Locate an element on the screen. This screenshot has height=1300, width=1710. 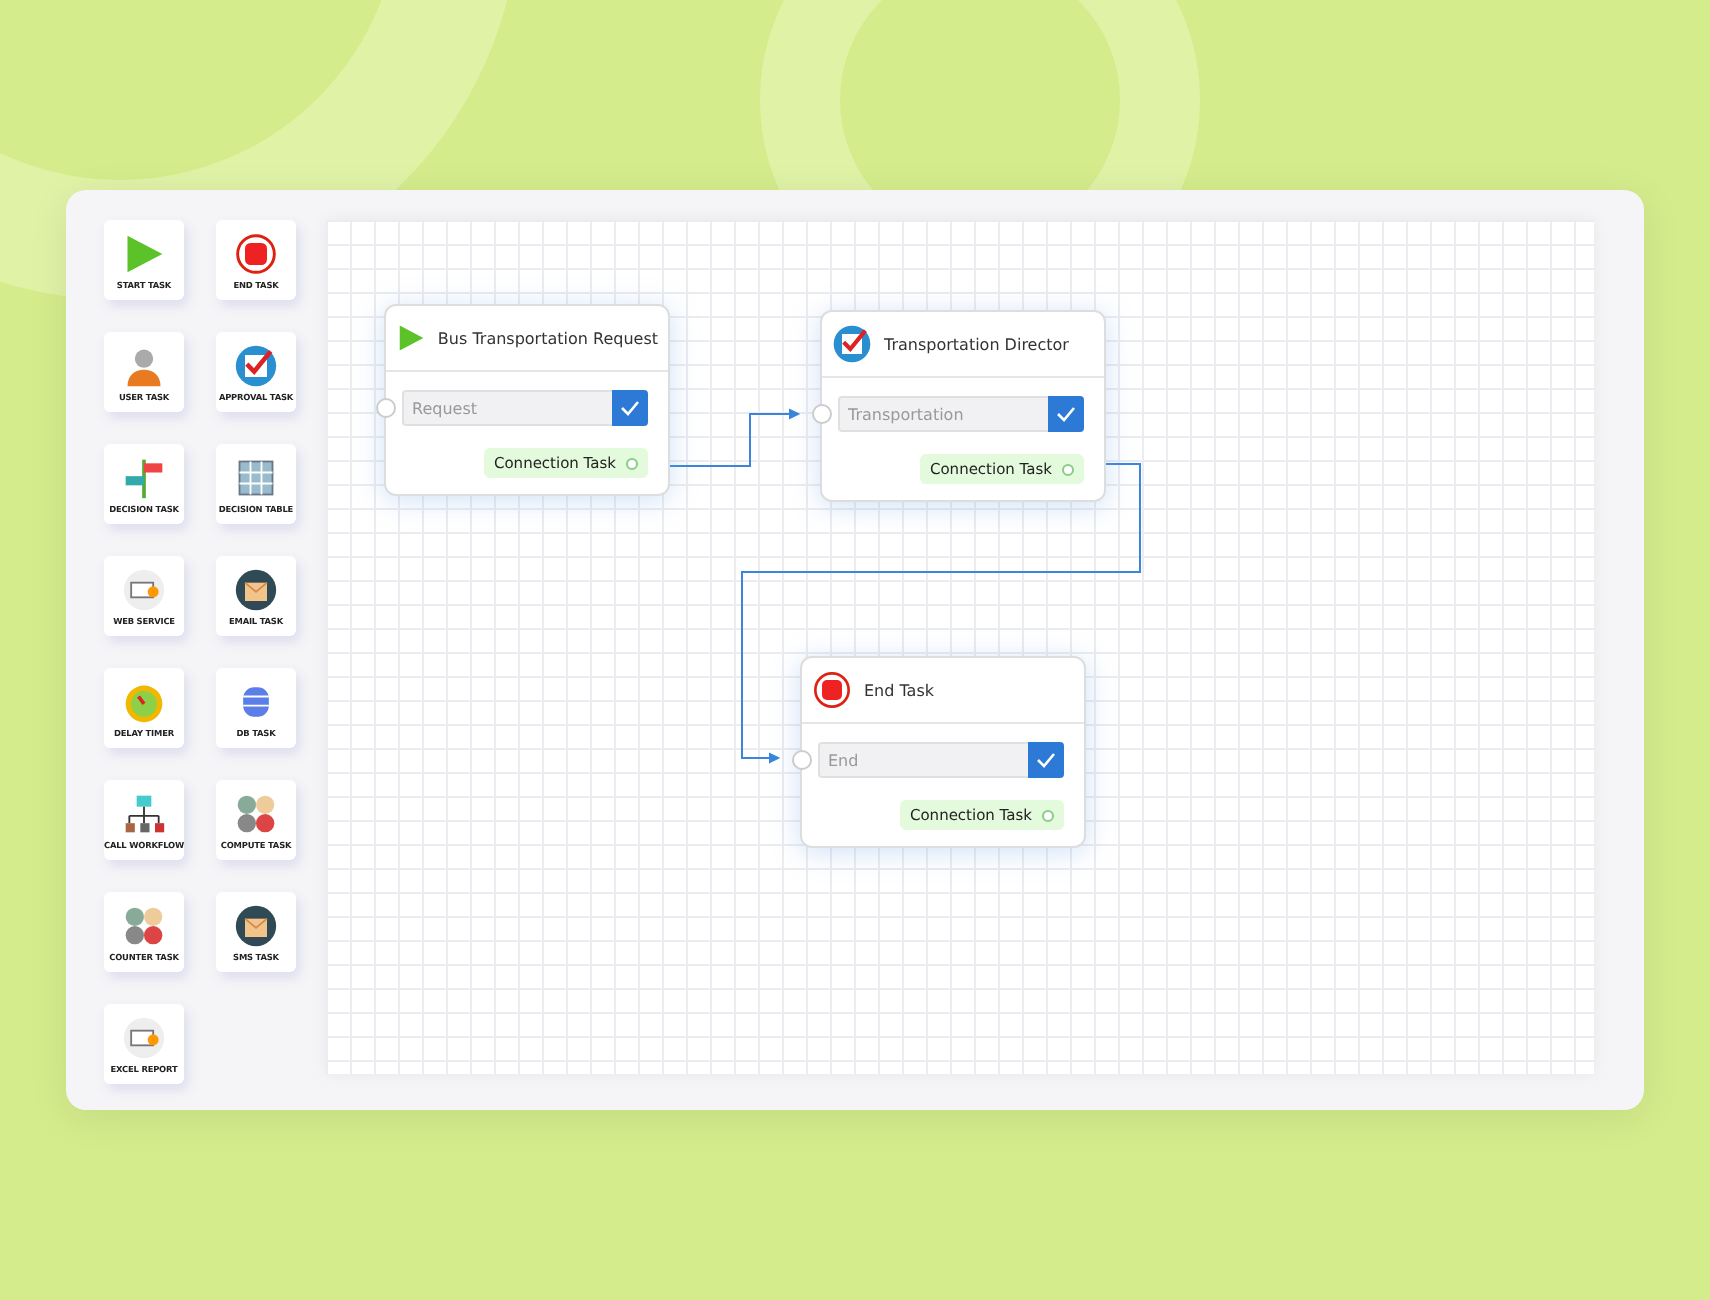
node-title: Bus Transportation Request is located at coordinates (547, 338).